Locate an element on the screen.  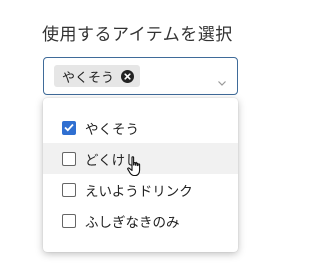
option-yakusou: やくそう is located at coordinates (140, 127).